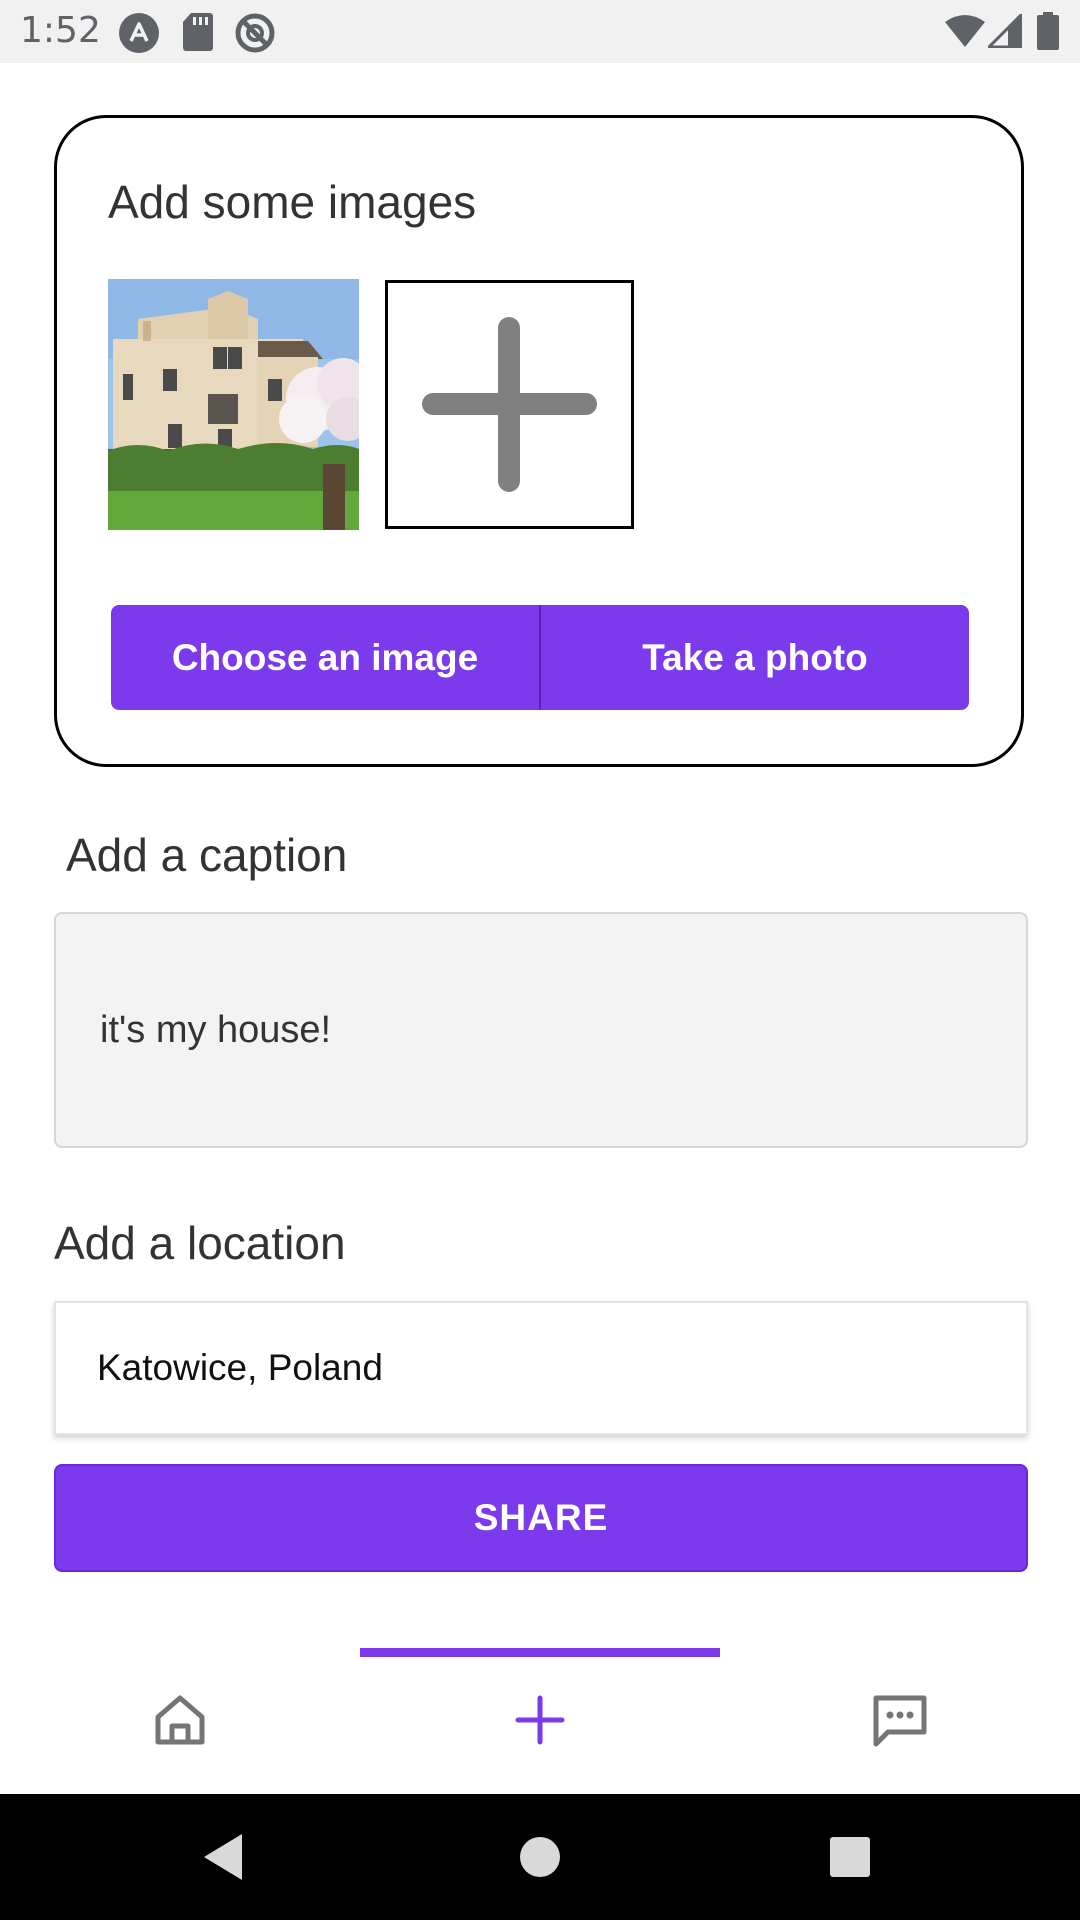 The height and width of the screenshot is (1920, 1080). What do you see at coordinates (240, 1367) in the screenshot?
I see `location-value: Katowice, Poland` at bounding box center [240, 1367].